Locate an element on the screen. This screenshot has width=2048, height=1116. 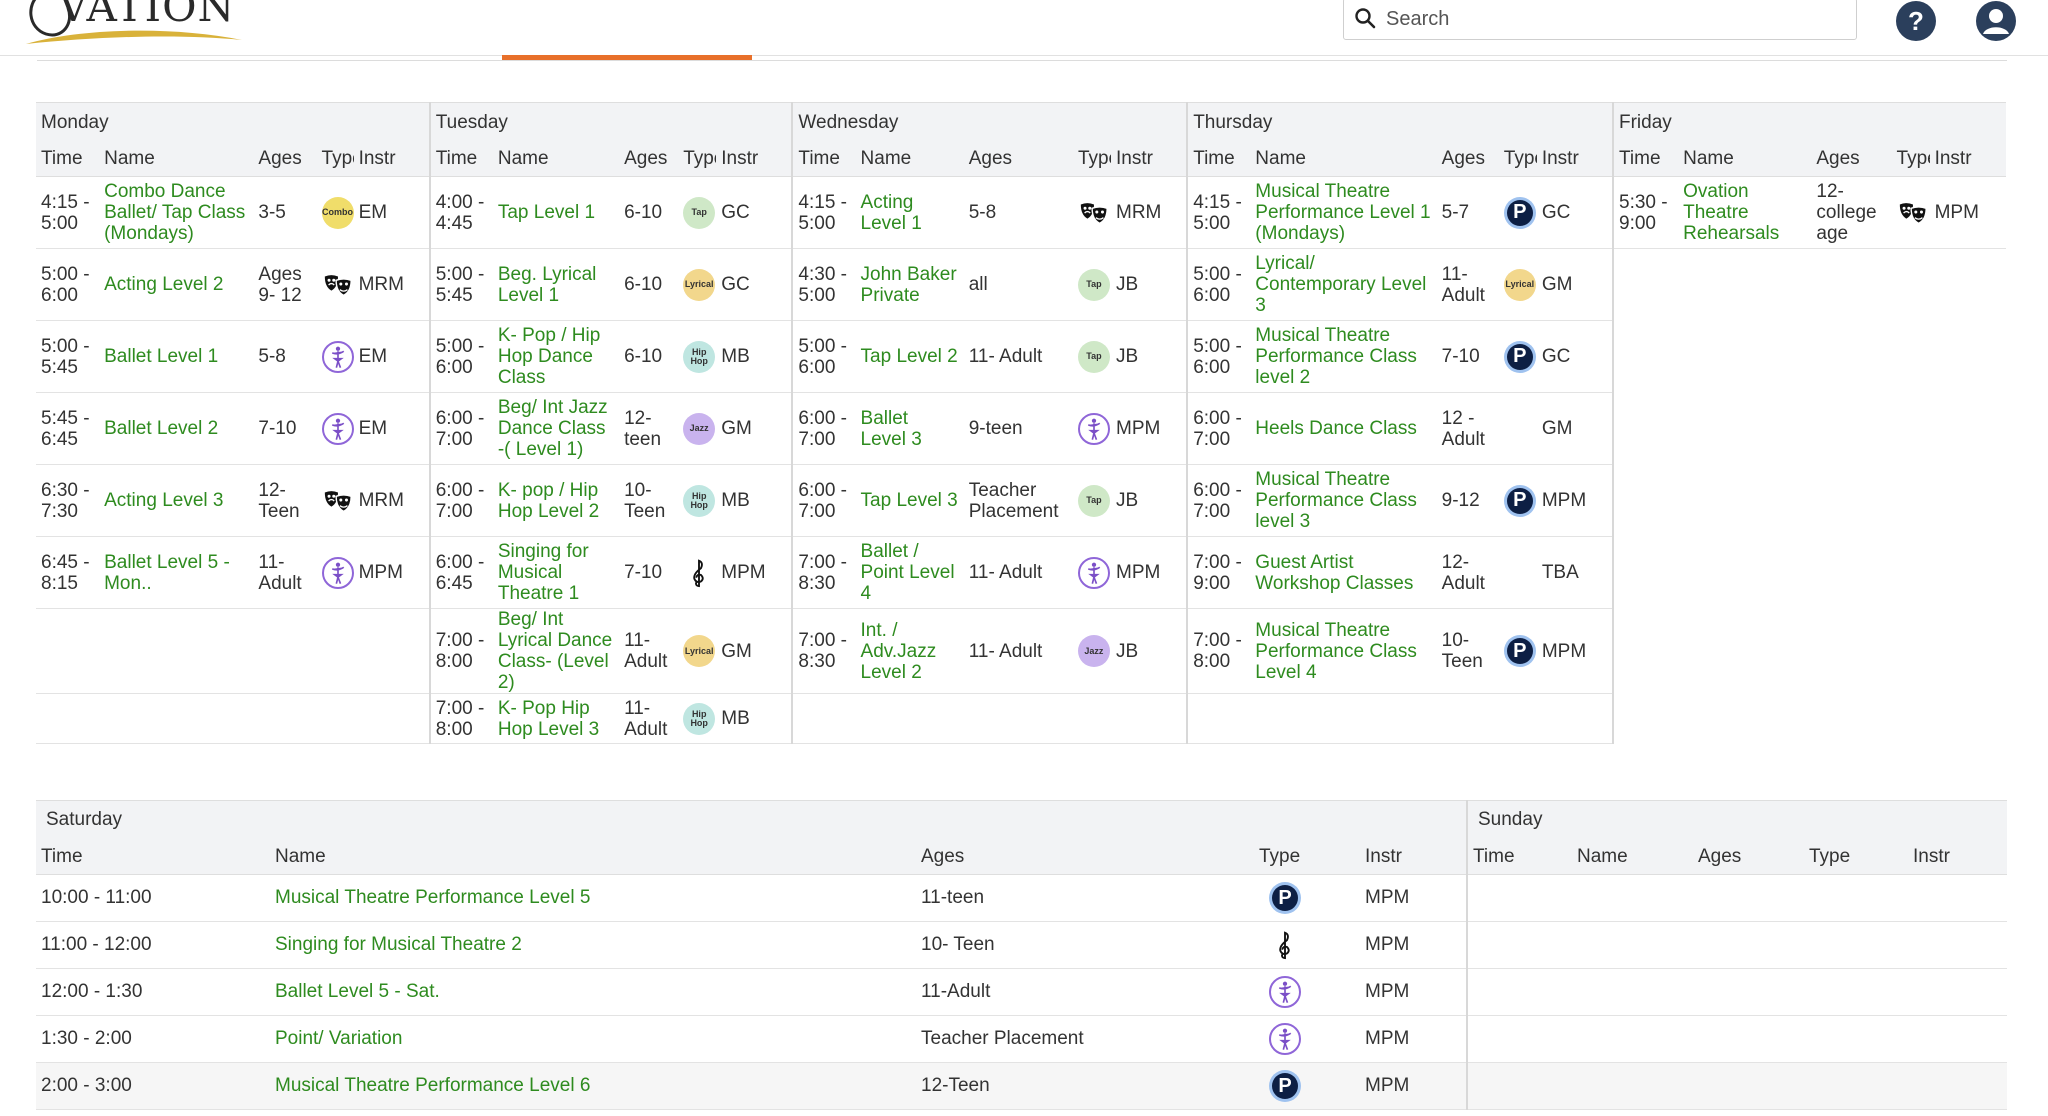
class-name-link: Tap Level 2 is located at coordinates (909, 356).